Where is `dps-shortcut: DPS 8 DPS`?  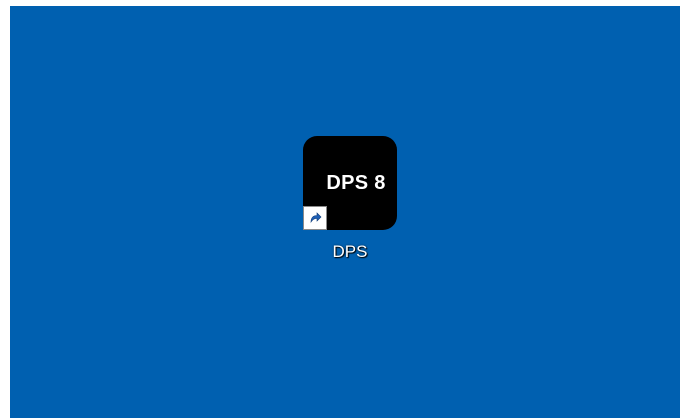
dps-shortcut: DPS 8 DPS is located at coordinates (350, 199).